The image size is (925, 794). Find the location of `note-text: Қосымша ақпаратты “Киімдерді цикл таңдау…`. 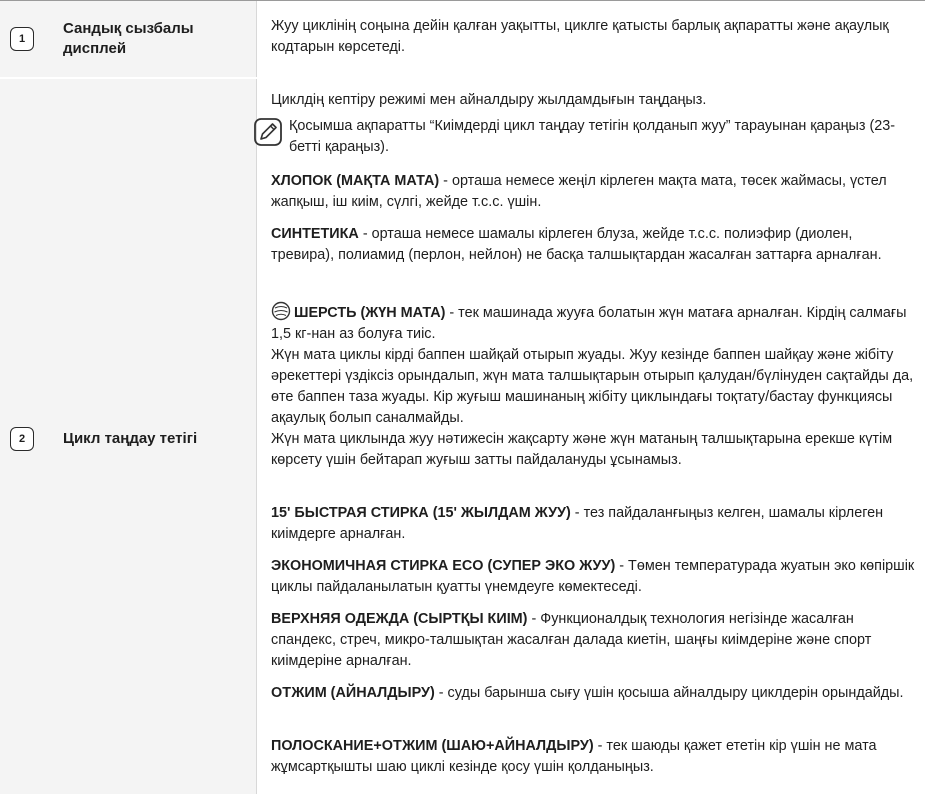

note-text: Қосымша ақпаратты “Киімдерді цикл таңдау… is located at coordinates (592, 136).